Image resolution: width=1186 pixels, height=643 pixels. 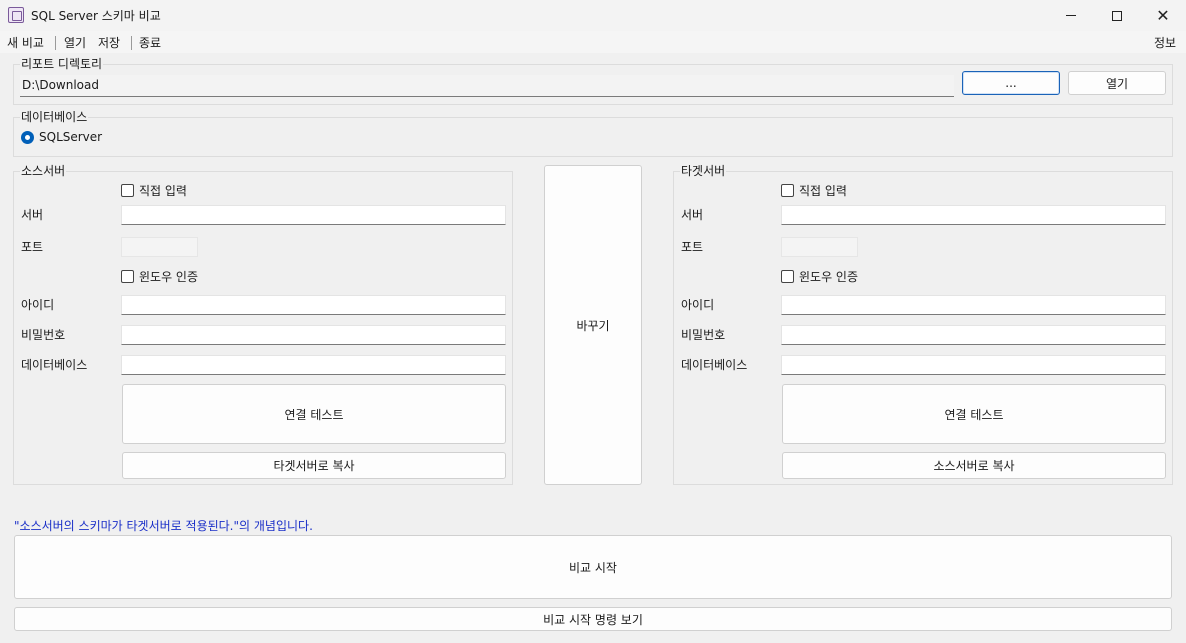 I want to click on source-database-input, so click(x=313, y=365).